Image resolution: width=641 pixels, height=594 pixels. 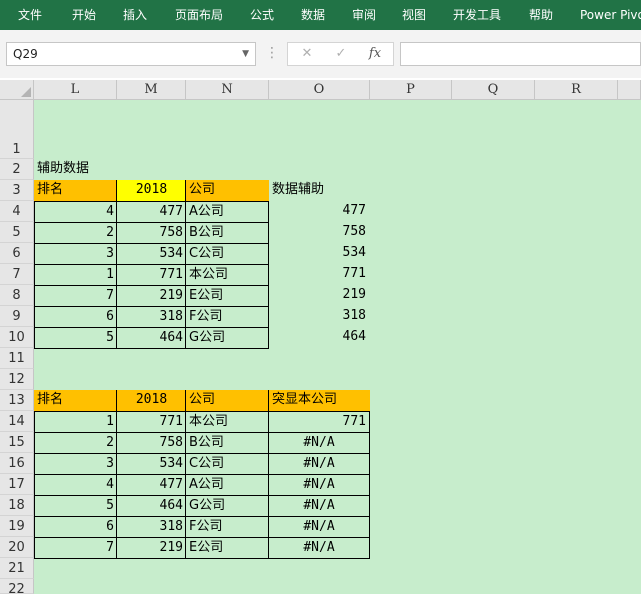 What do you see at coordinates (151, 505) in the screenshot?
I see `table2-row5-value: 464` at bounding box center [151, 505].